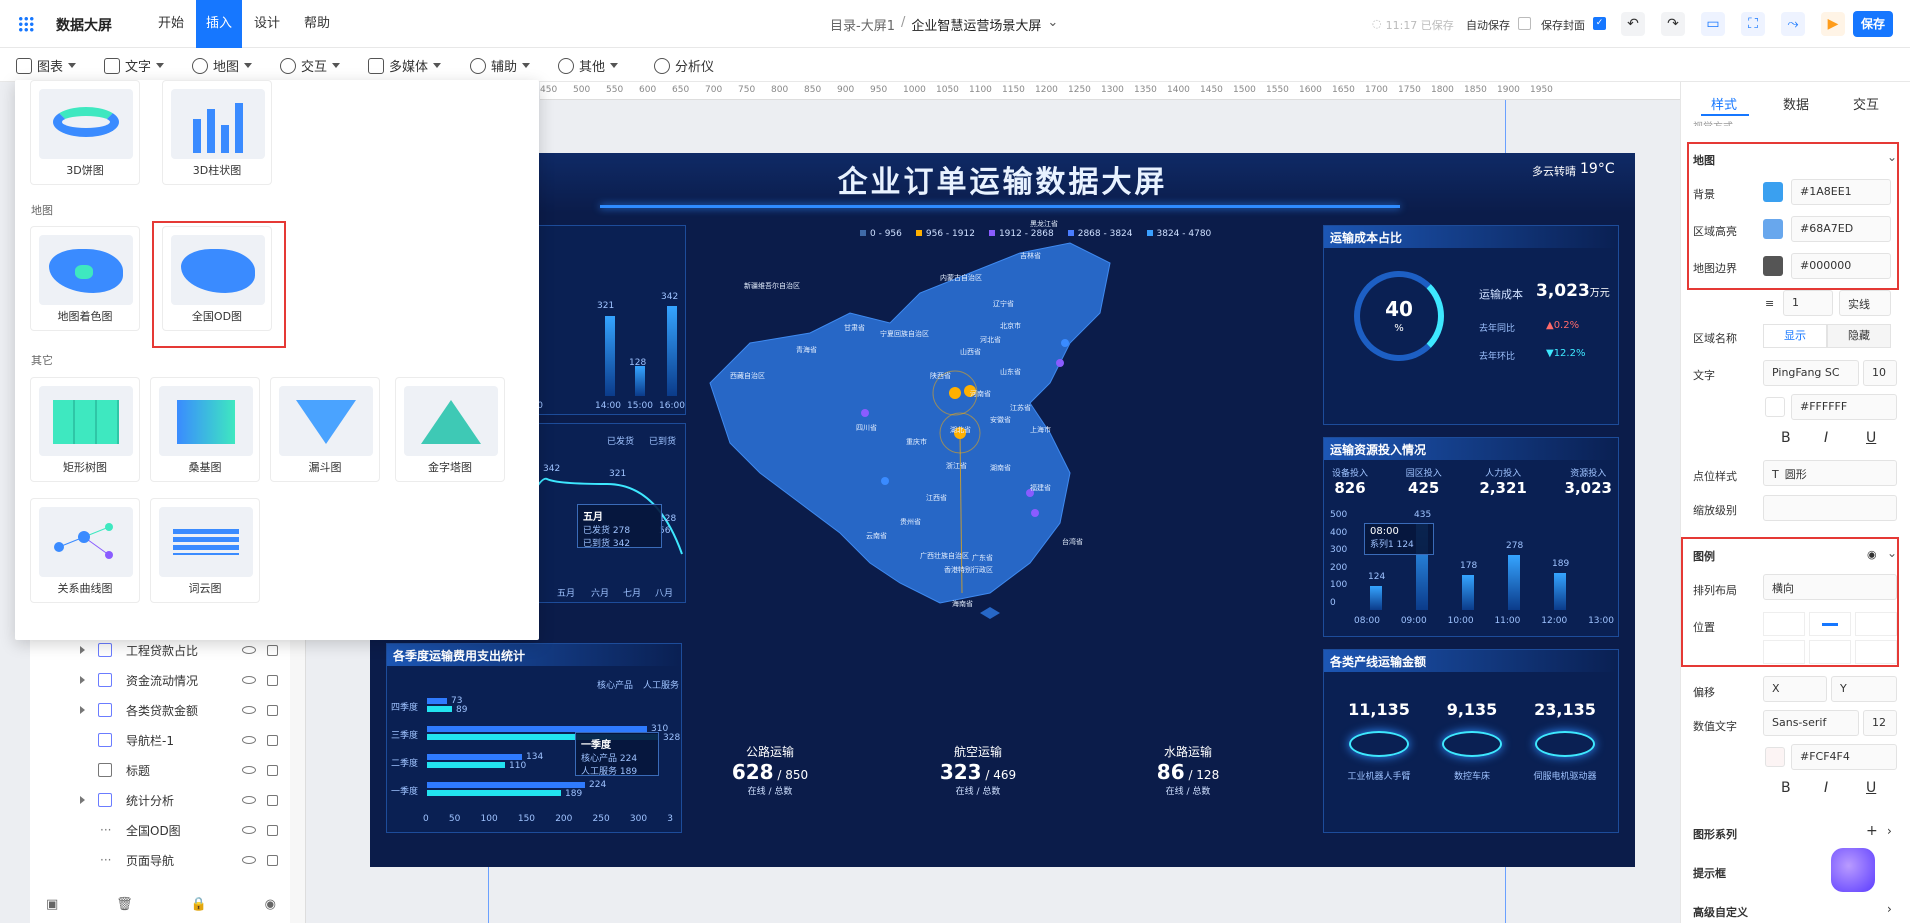 This screenshot has width=1910, height=923. What do you see at coordinates (1844, 407) in the screenshot?
I see `text-color-input: #FFFFFF` at bounding box center [1844, 407].